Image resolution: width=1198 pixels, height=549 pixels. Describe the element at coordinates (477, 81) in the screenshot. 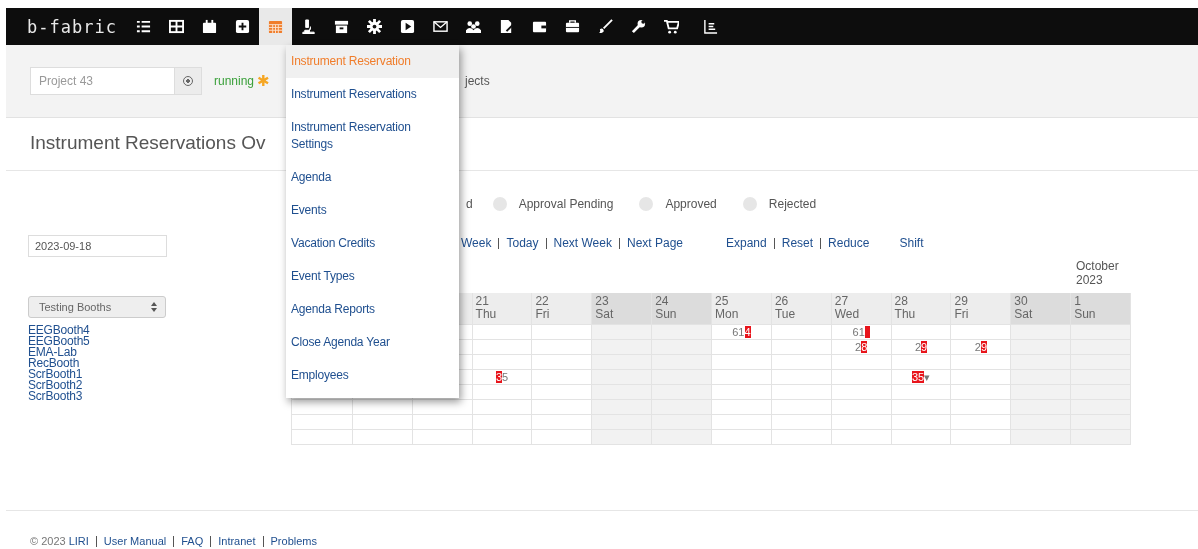

I see `projects-link: jects` at that location.